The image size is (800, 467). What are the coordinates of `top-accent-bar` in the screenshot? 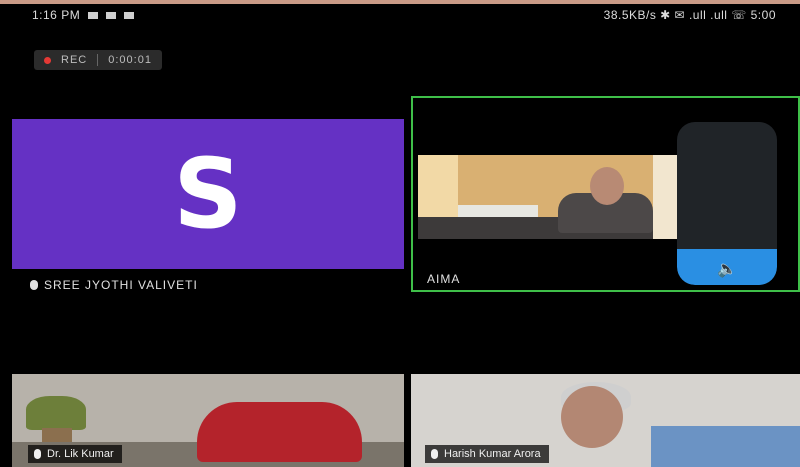 It's located at (400, 2).